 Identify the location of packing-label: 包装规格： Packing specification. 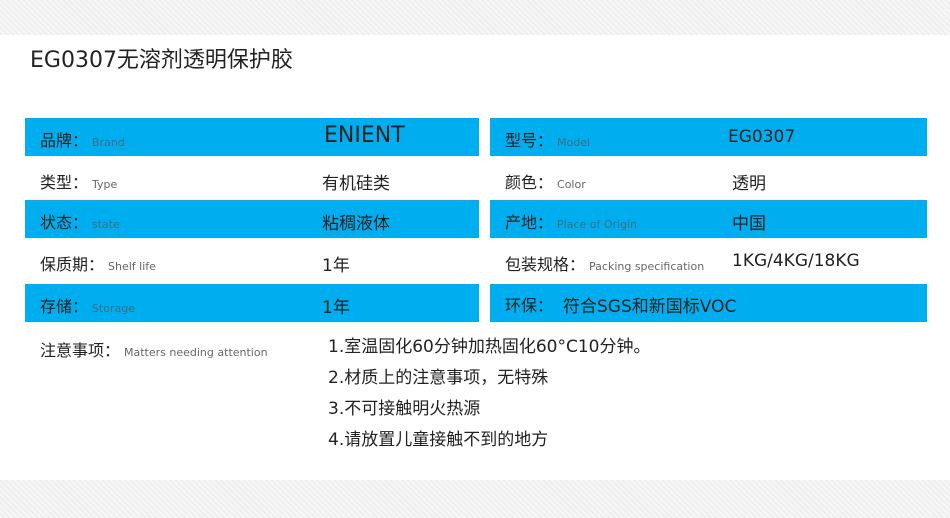
(605, 264).